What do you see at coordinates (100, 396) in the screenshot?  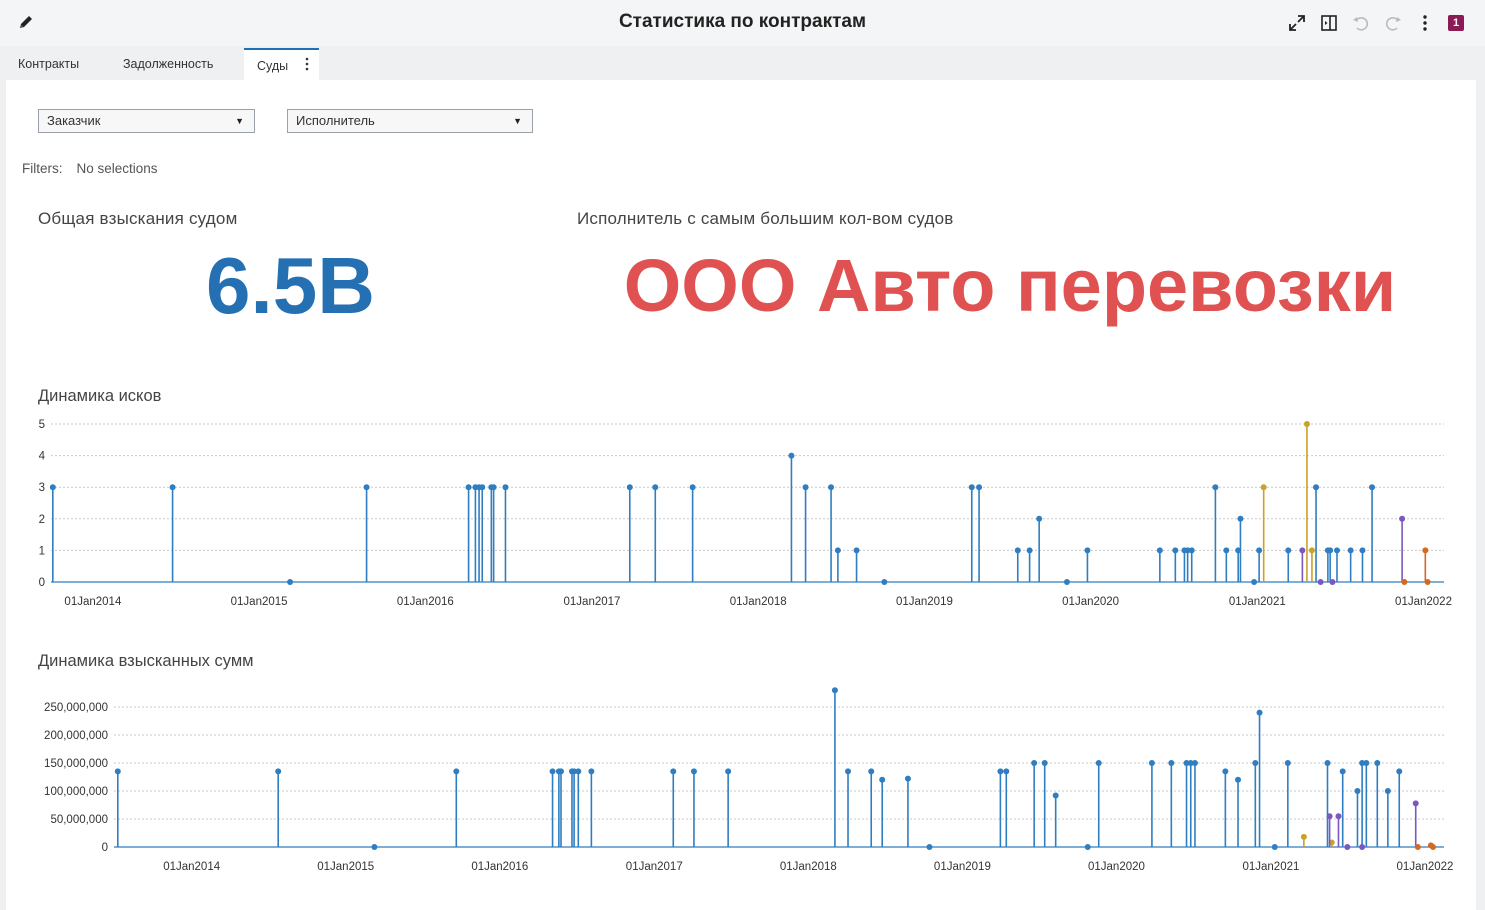 I see `chart-claims-title: Динамика исков` at bounding box center [100, 396].